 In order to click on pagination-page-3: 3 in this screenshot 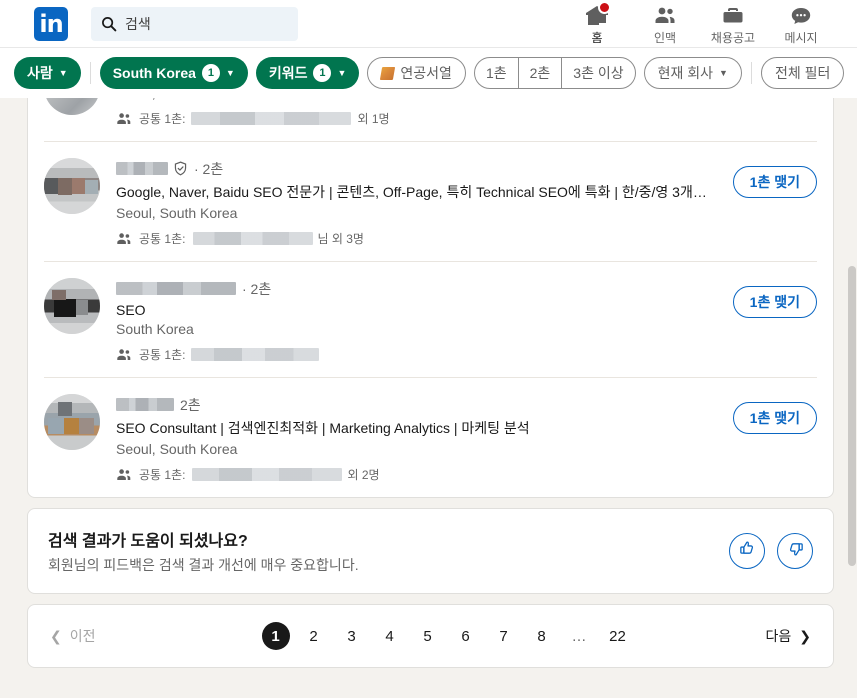, I will do `click(352, 636)`.